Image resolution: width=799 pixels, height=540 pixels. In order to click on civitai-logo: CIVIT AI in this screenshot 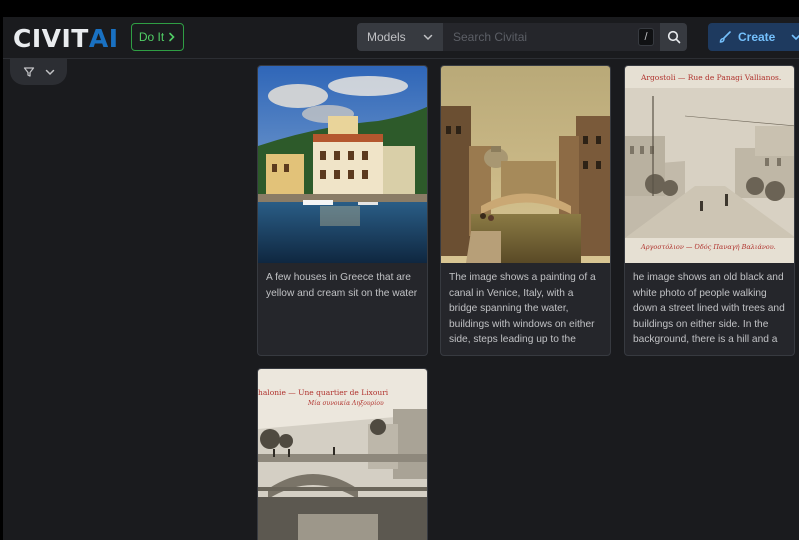, I will do `click(66, 38)`.